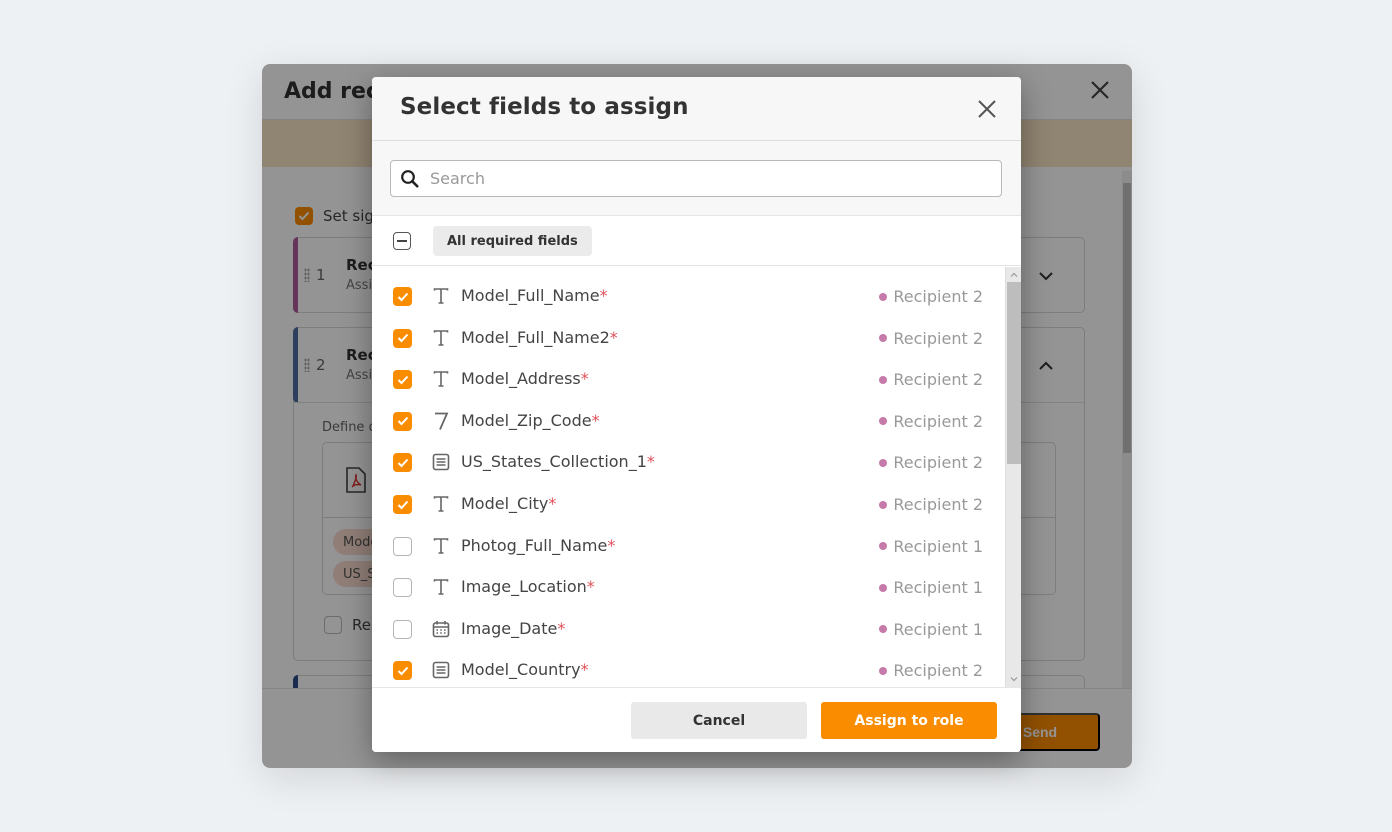  I want to click on field-row: Model_Full_Name2* Recipient 2, so click(688, 339).